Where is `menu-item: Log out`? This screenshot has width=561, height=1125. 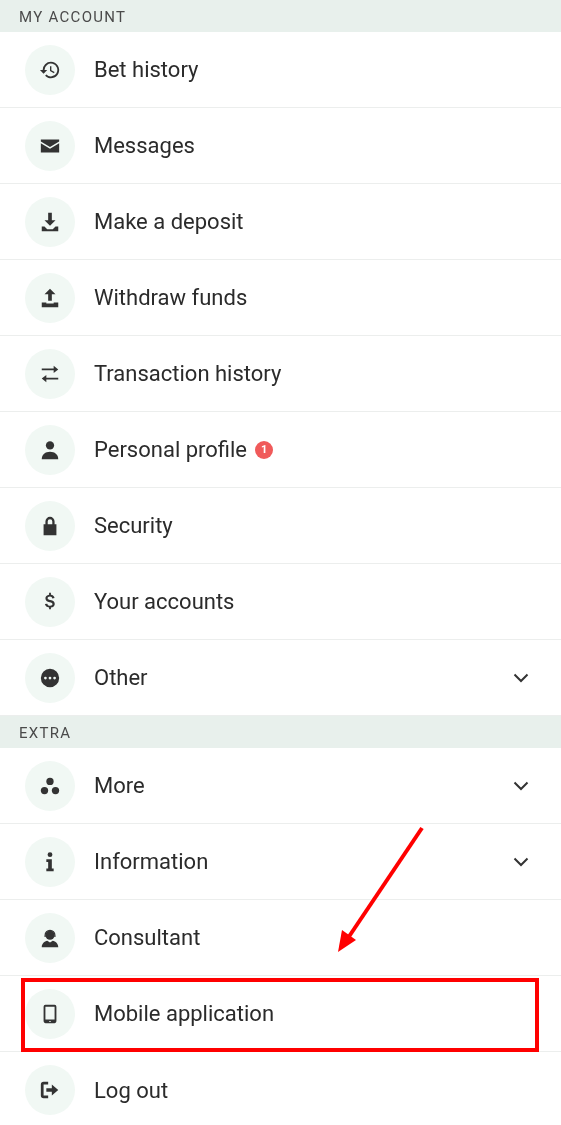 menu-item: Log out is located at coordinates (280, 1088).